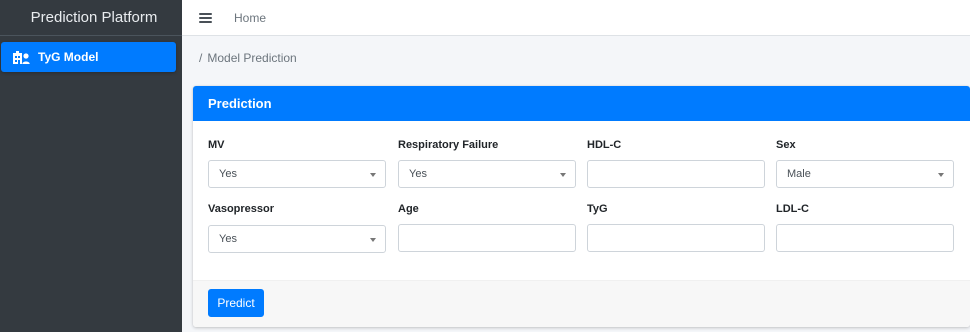  What do you see at coordinates (241, 209) in the screenshot?
I see `vasopressor-label: Vasopressor` at bounding box center [241, 209].